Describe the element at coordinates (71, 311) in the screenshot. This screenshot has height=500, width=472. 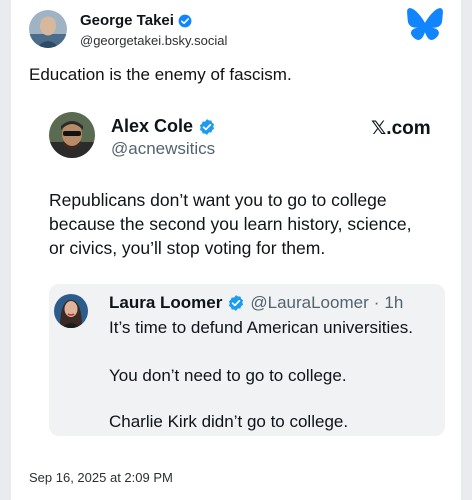
I see `avatar-laura-loomer` at that location.